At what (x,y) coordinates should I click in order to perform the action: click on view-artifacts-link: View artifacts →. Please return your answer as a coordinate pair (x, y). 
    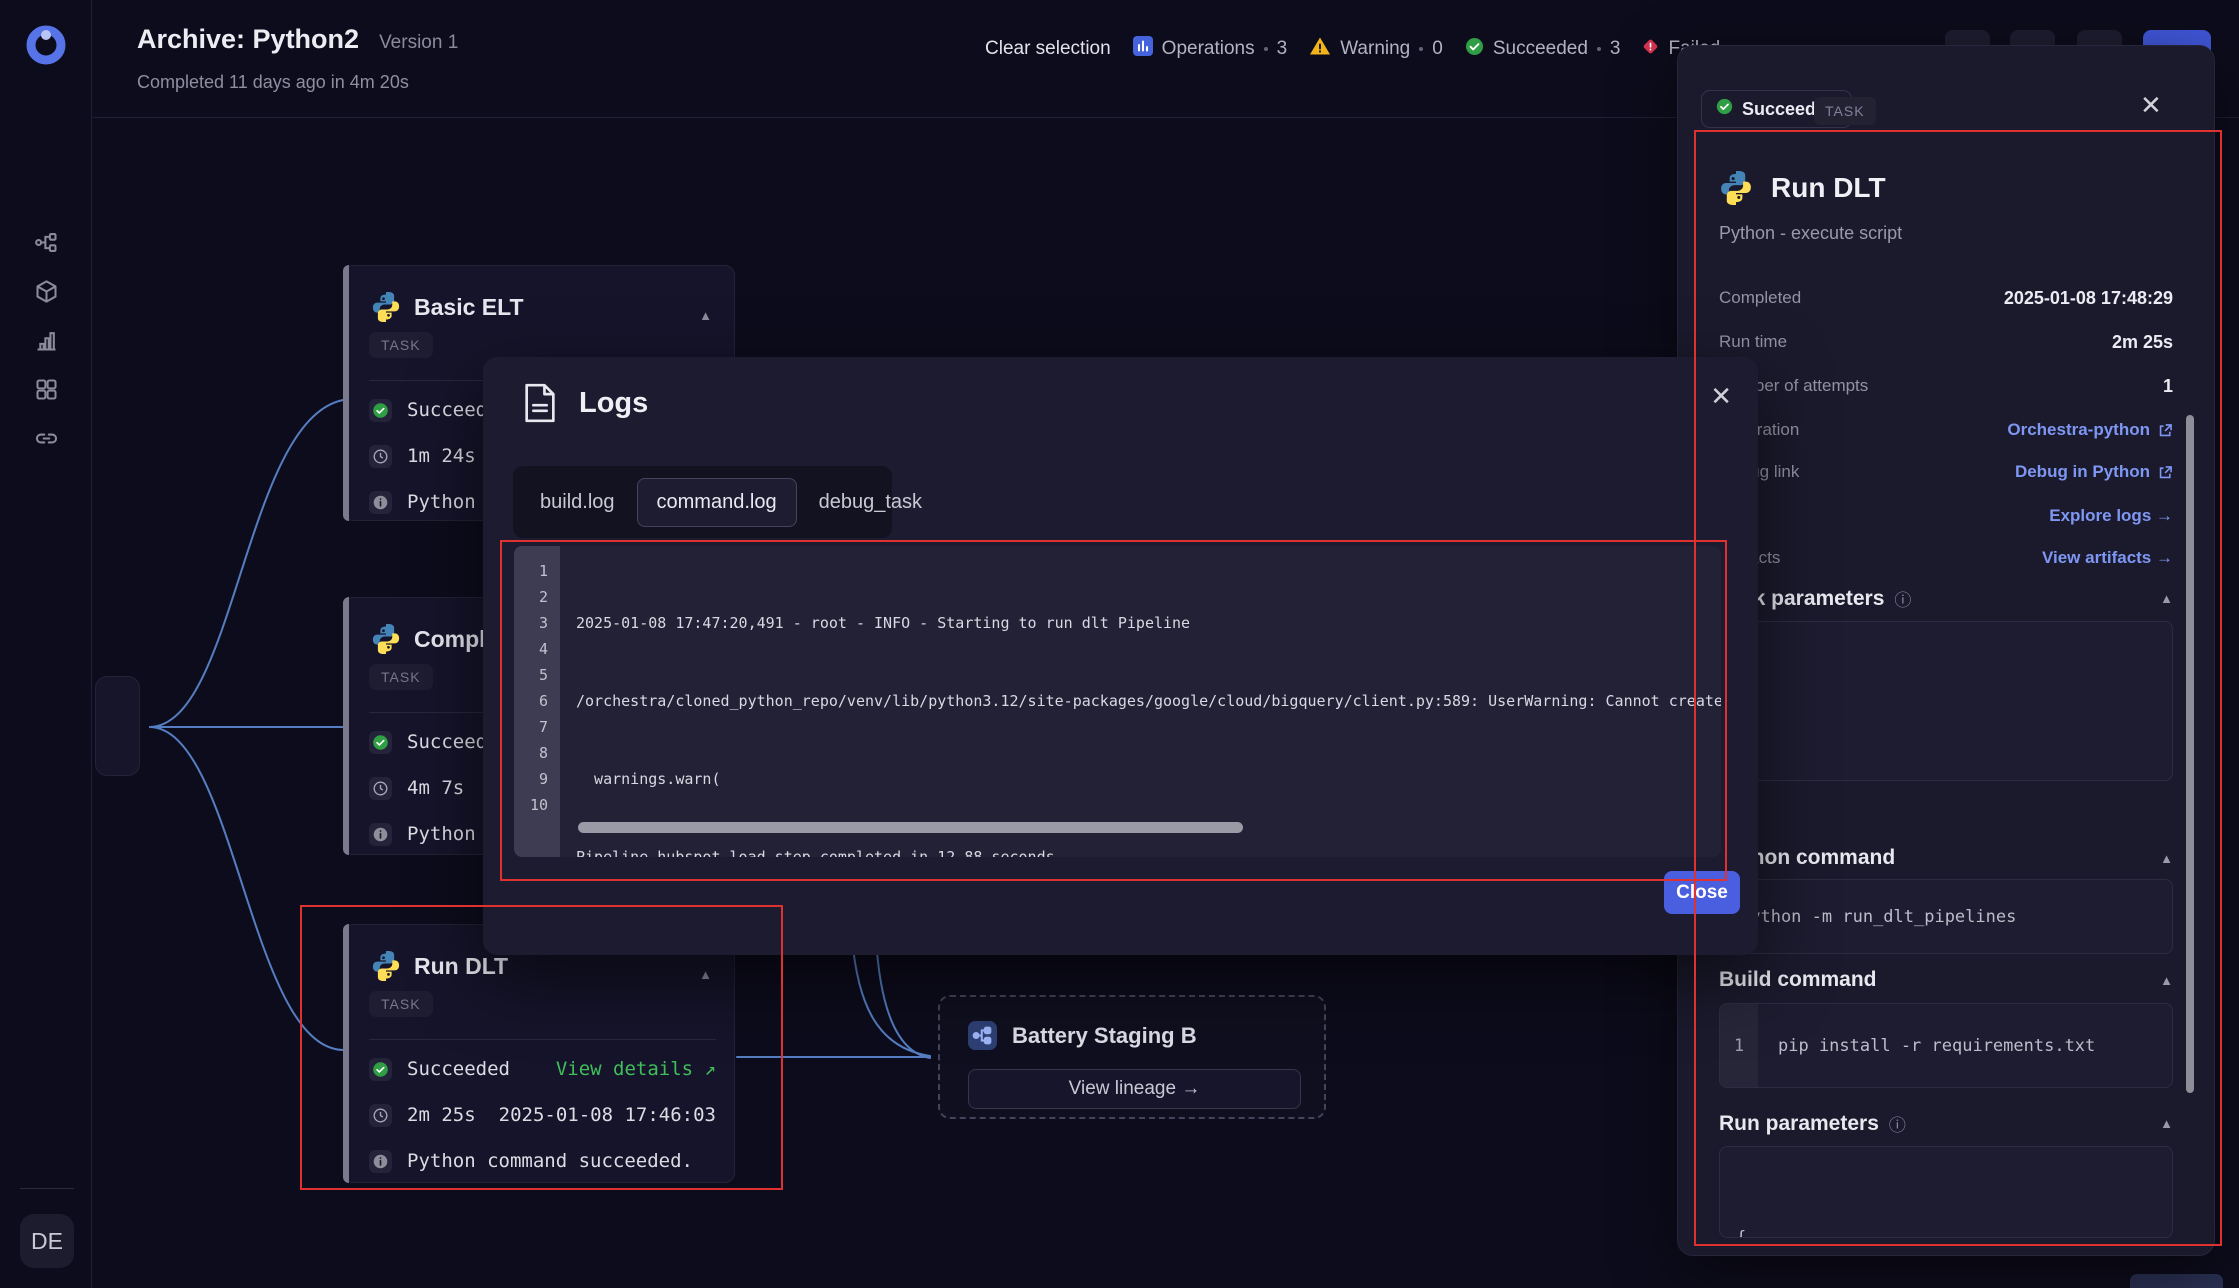
    Looking at the image, I should click on (2107, 558).